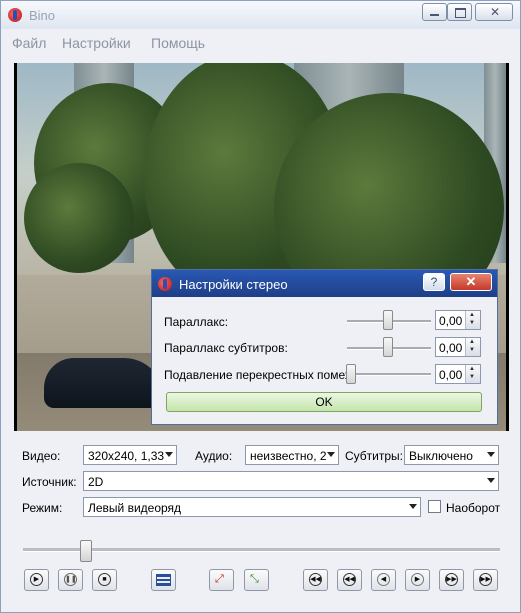 The width and height of the screenshot is (521, 613). What do you see at coordinates (472, 347) in the screenshot?
I see `subtitle-parallax-spin-buttons: ▲ ▼` at bounding box center [472, 347].